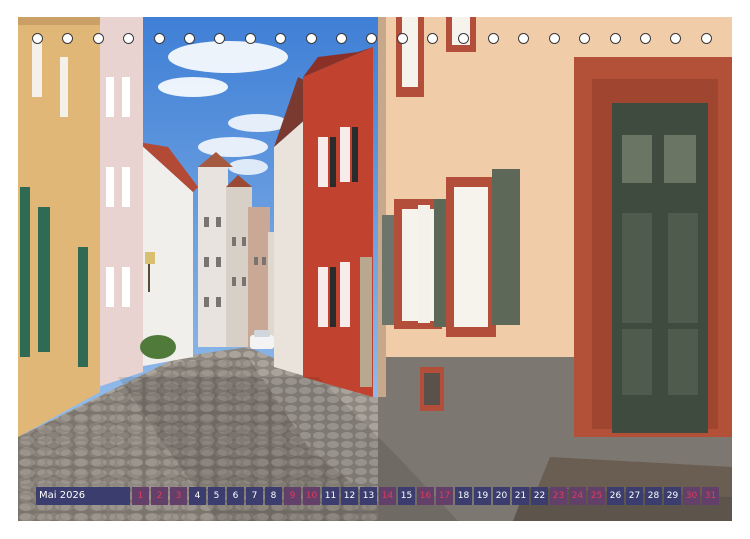  Describe the element at coordinates (311, 496) in the screenshot. I see `calendar-day: 10` at that location.